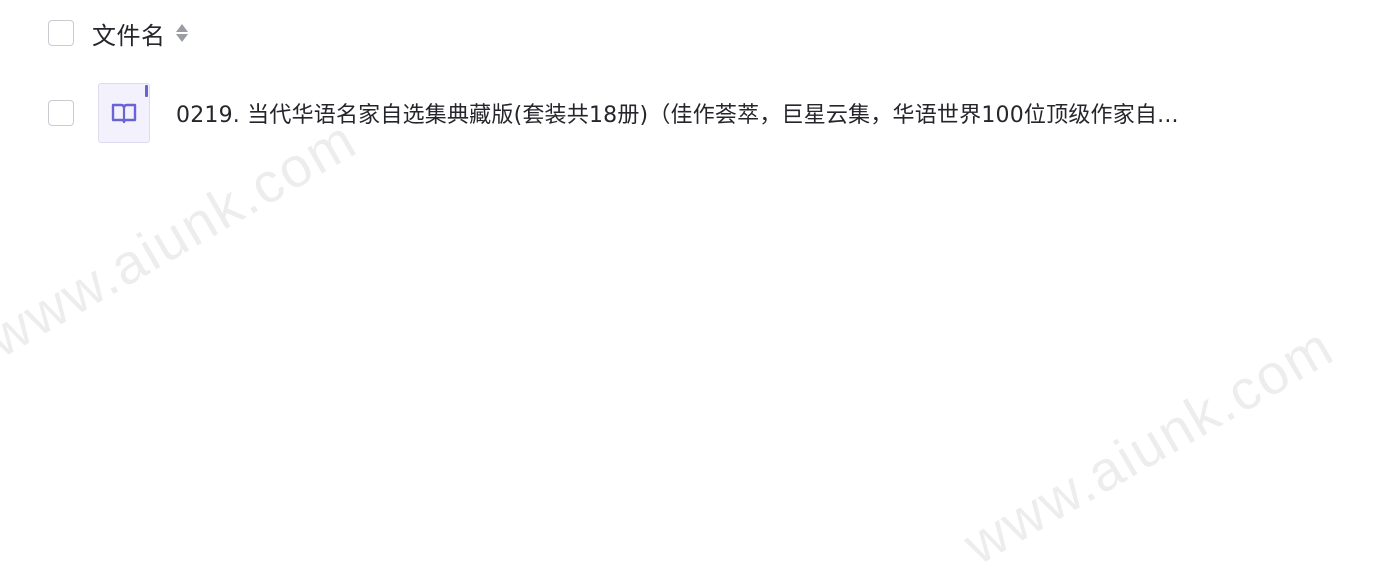 This screenshot has width=1384, height=588. I want to click on file-corner-accent, so click(146, 91).